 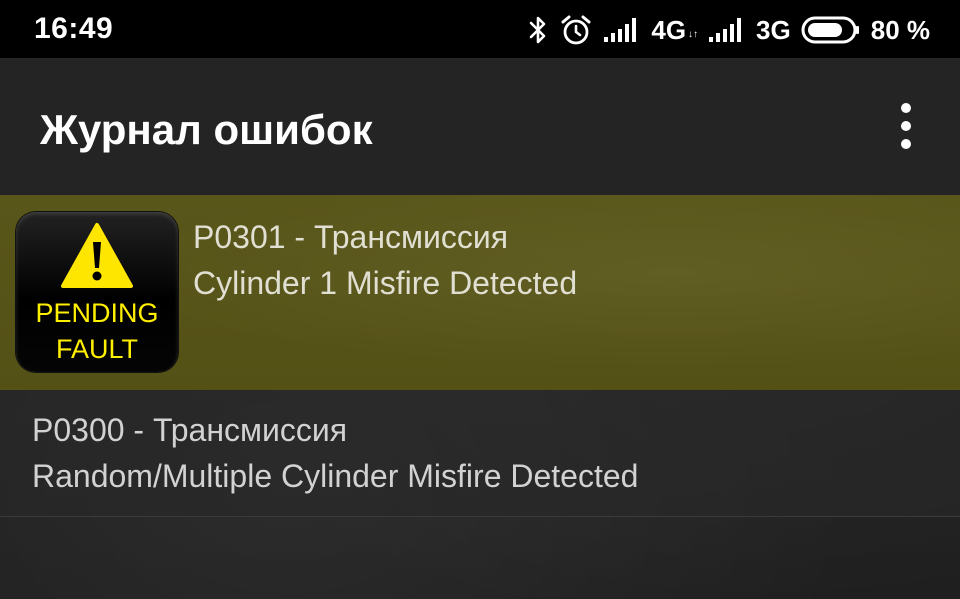 What do you see at coordinates (675, 29) in the screenshot?
I see `network-type-1: 4G ↓↑` at bounding box center [675, 29].